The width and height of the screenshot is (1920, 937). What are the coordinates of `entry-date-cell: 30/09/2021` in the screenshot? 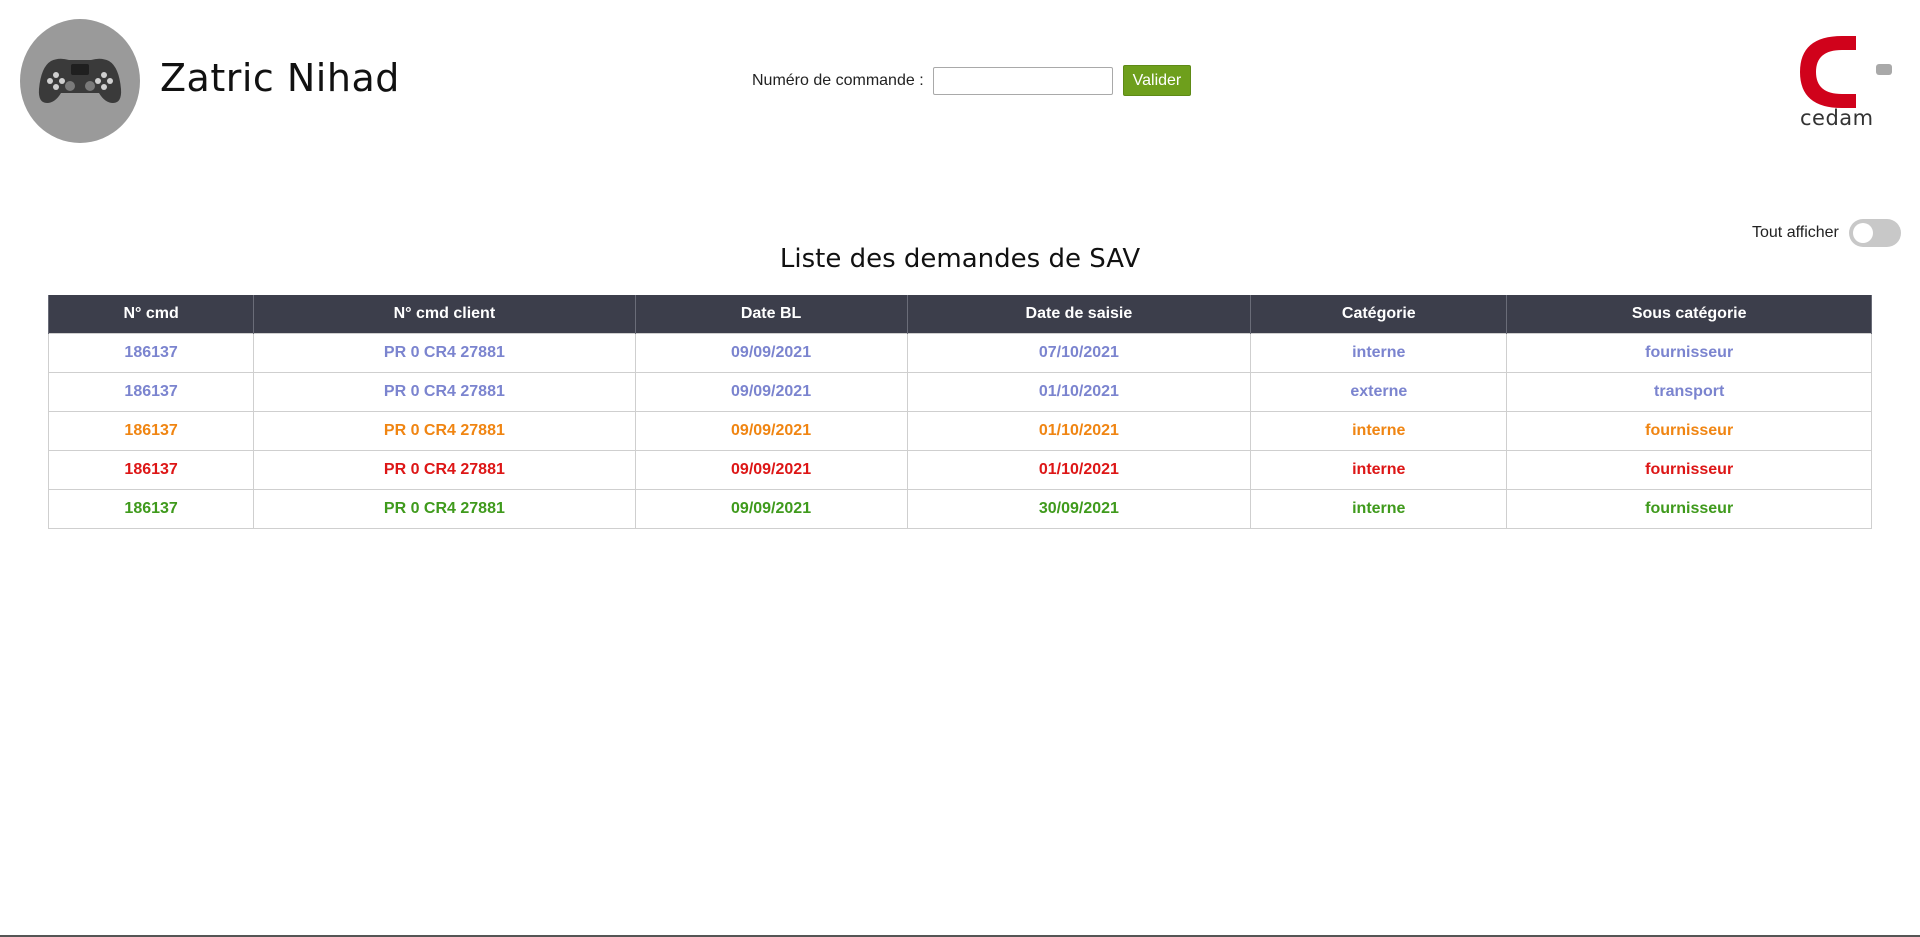 It's located at (1079, 509).